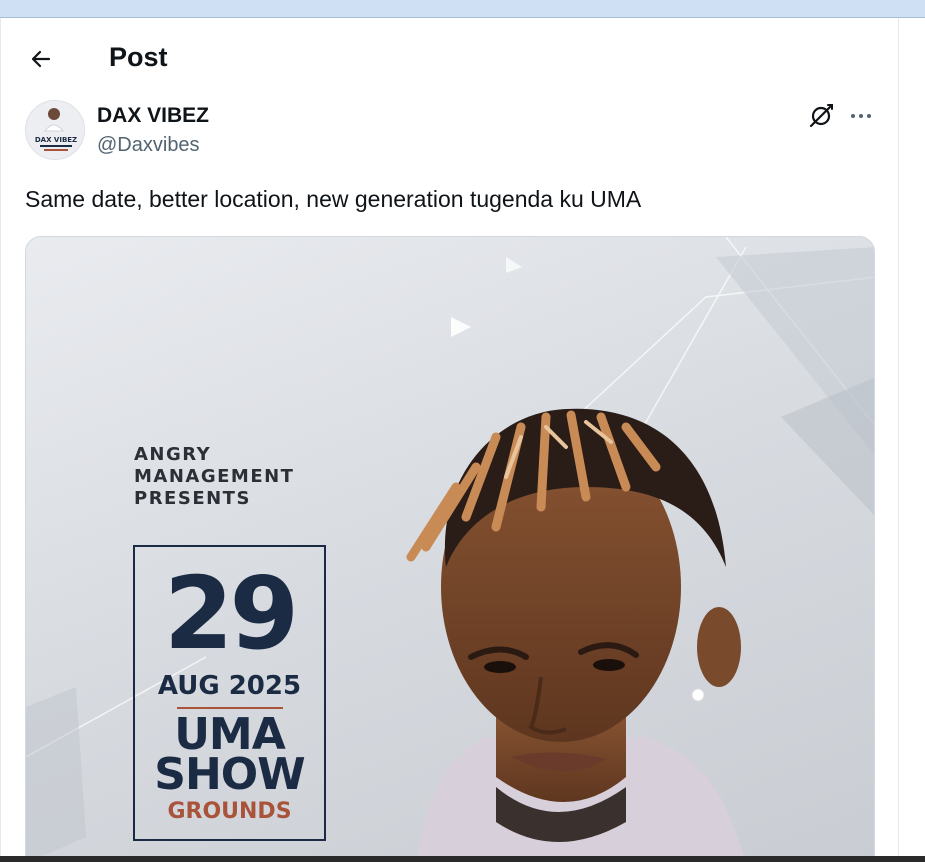 This screenshot has height=862, width=925. I want to click on poster-day: 29, so click(231, 613).